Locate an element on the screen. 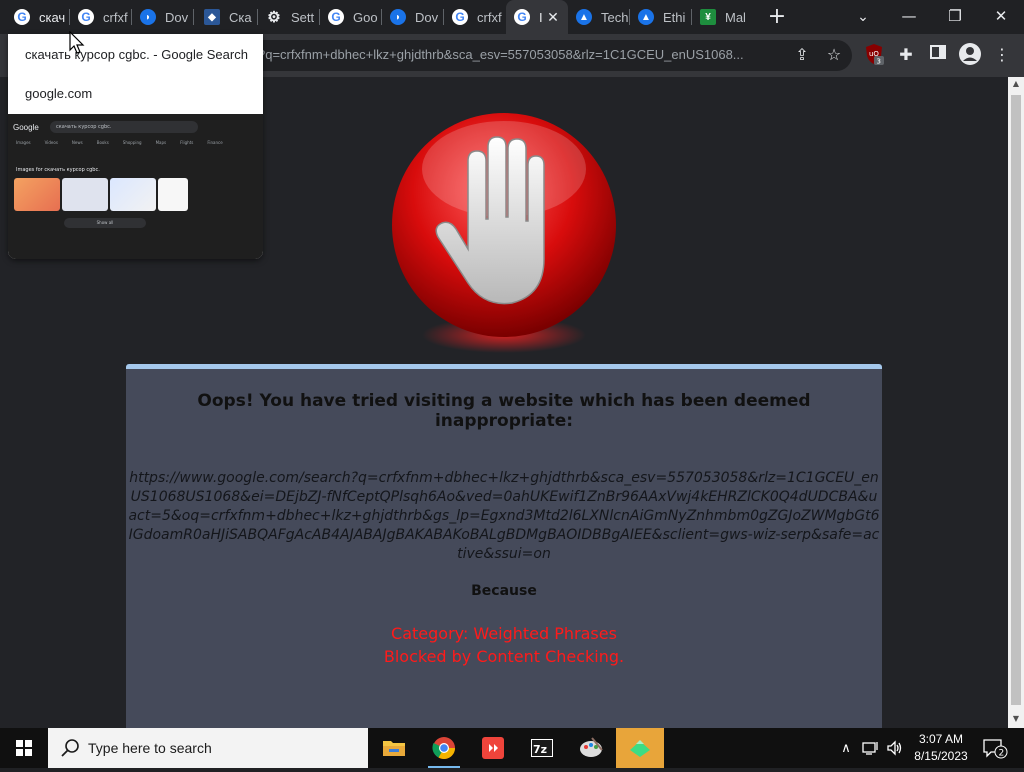 The width and height of the screenshot is (1024, 772). preview-images-heading: Images for скачать курсор cgbc. is located at coordinates (58, 170).